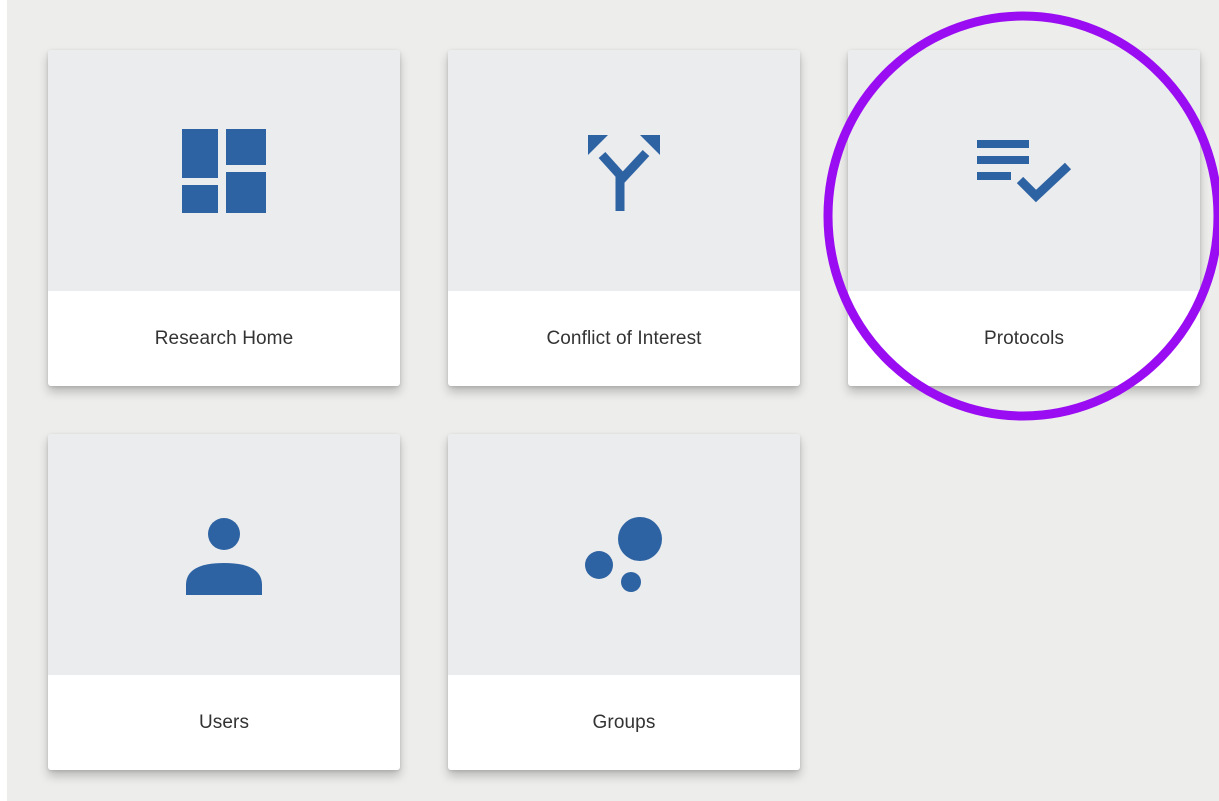 This screenshot has width=1219, height=801. Describe the element at coordinates (624, 722) in the screenshot. I see `tile-label: Groups` at that location.